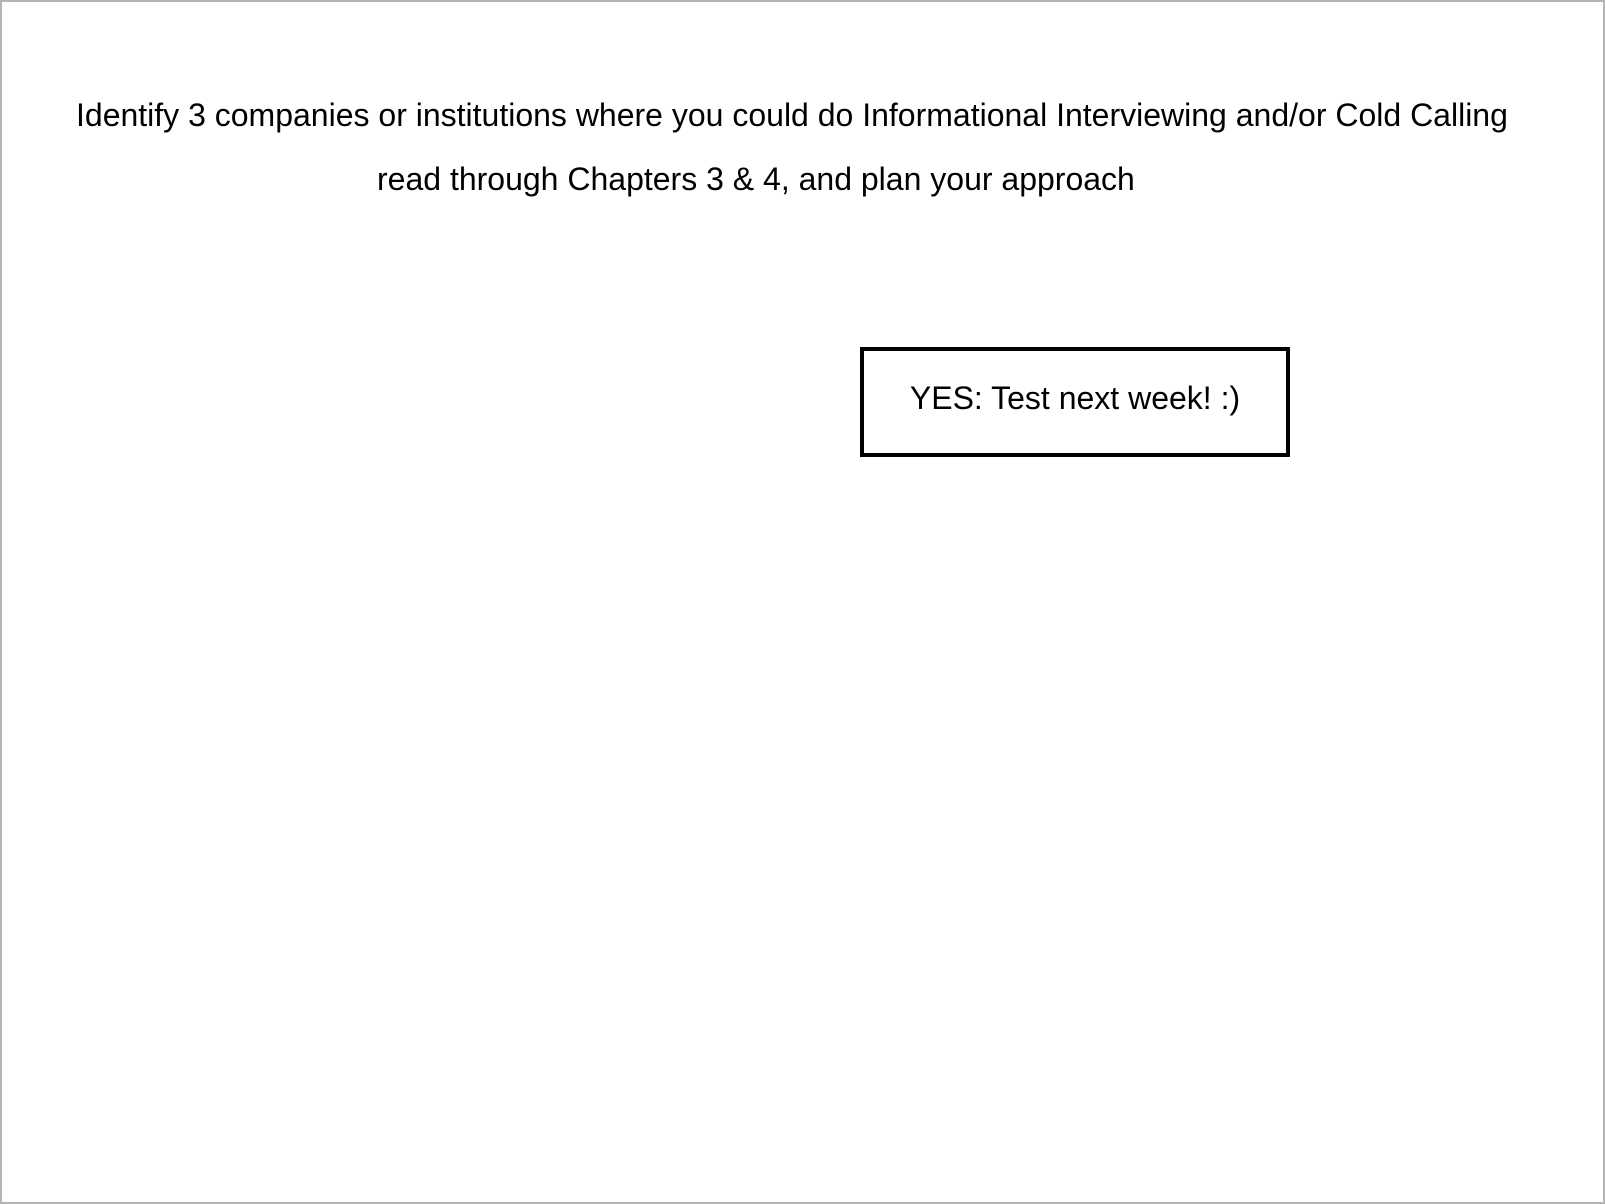  I want to click on note-box: YES: Test next week! :), so click(1075, 402).